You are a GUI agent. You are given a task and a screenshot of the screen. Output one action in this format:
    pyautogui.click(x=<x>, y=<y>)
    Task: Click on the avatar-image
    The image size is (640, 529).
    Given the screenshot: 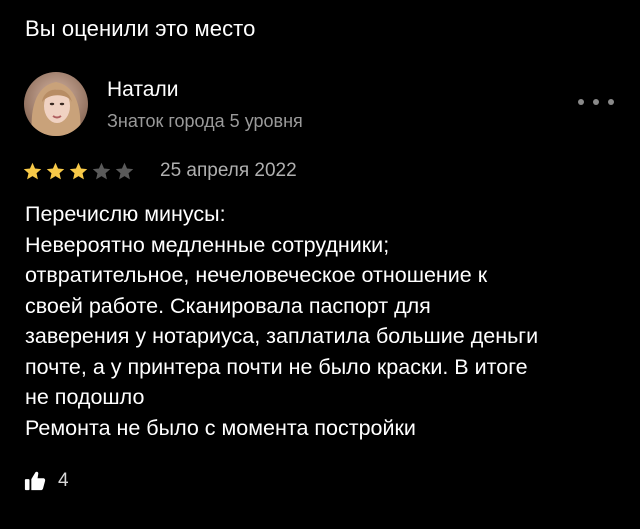 What is the action you would take?
    pyautogui.click(x=56, y=104)
    